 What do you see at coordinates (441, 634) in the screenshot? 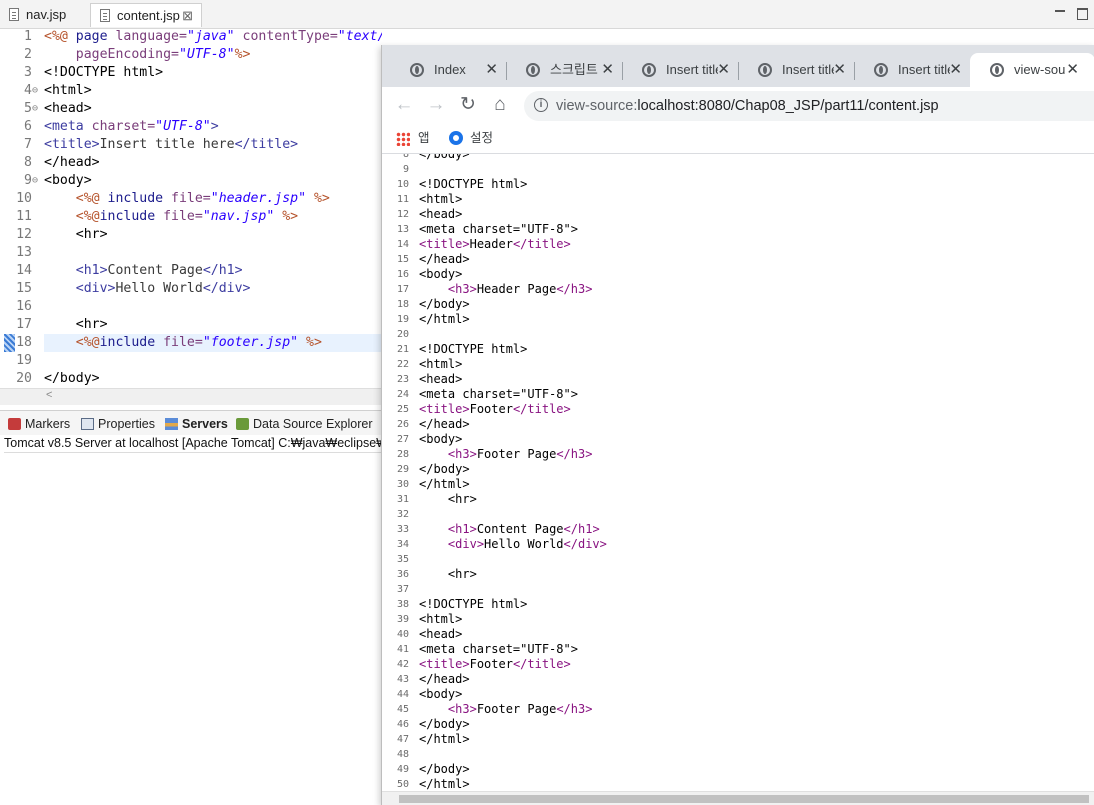
I see `source-line-code: <head>` at bounding box center [441, 634].